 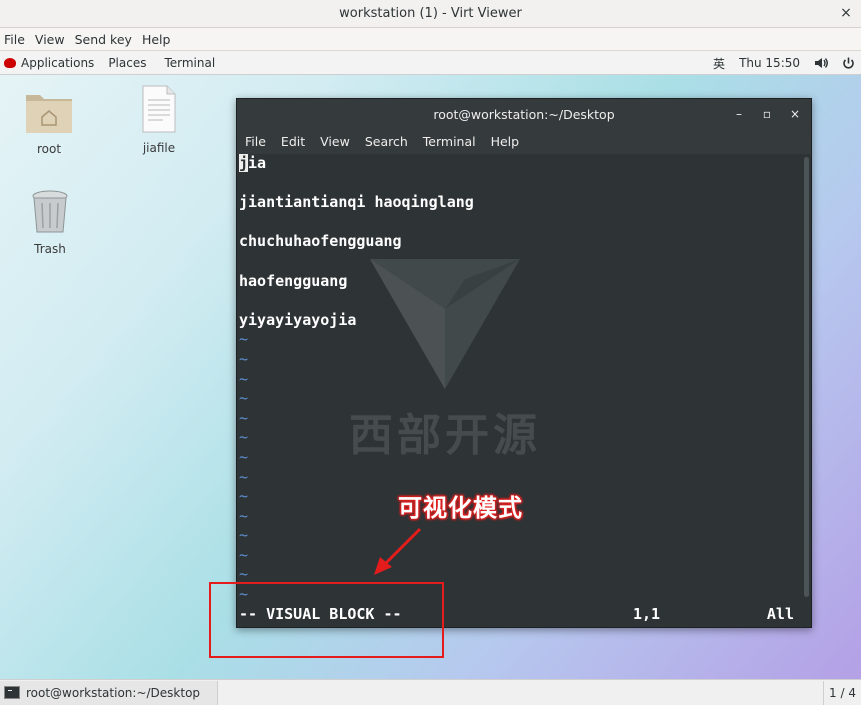 I want to click on viewer-titlebar: workstation (1) - Virt Viewer ×, so click(x=430, y=14).